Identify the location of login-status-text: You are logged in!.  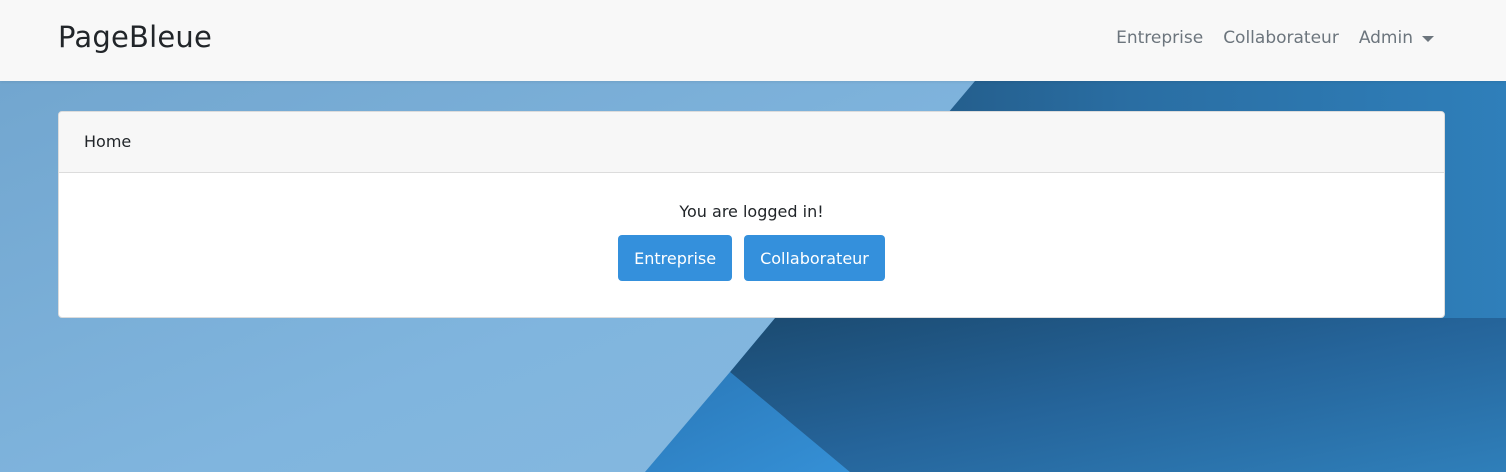
(751, 211).